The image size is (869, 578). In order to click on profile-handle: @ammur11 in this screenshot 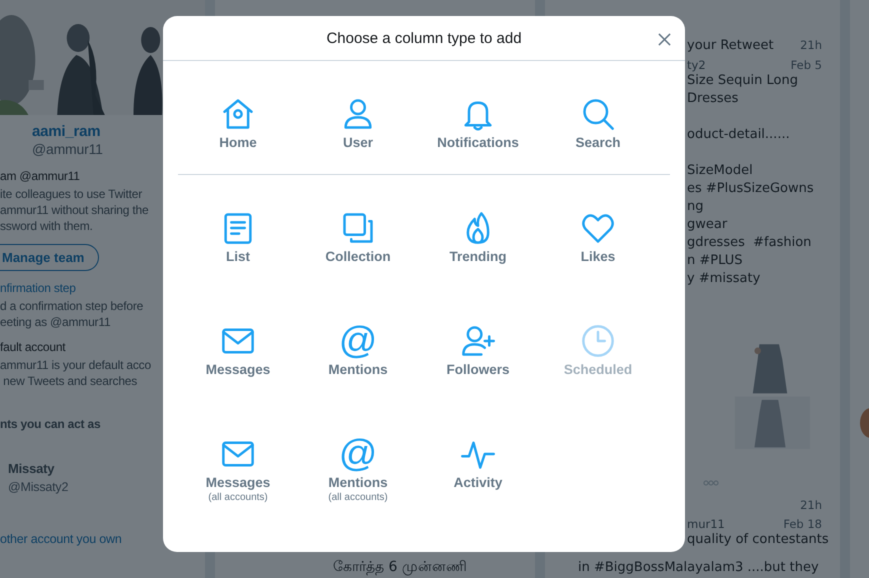, I will do `click(67, 149)`.